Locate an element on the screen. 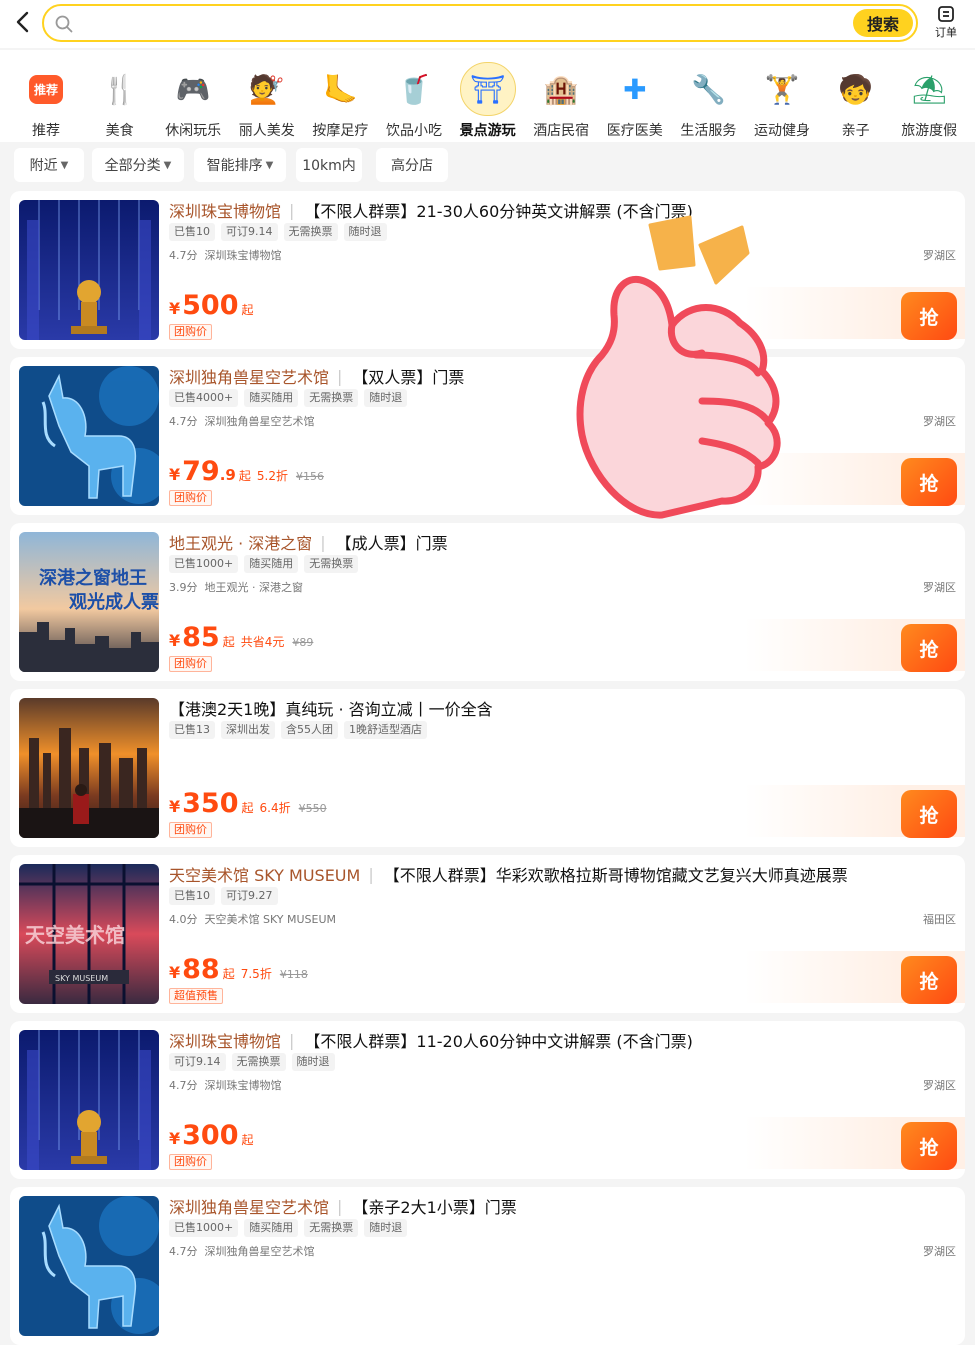 This screenshot has height=1345, width=975. tag: 无需换票 is located at coordinates (310, 232).